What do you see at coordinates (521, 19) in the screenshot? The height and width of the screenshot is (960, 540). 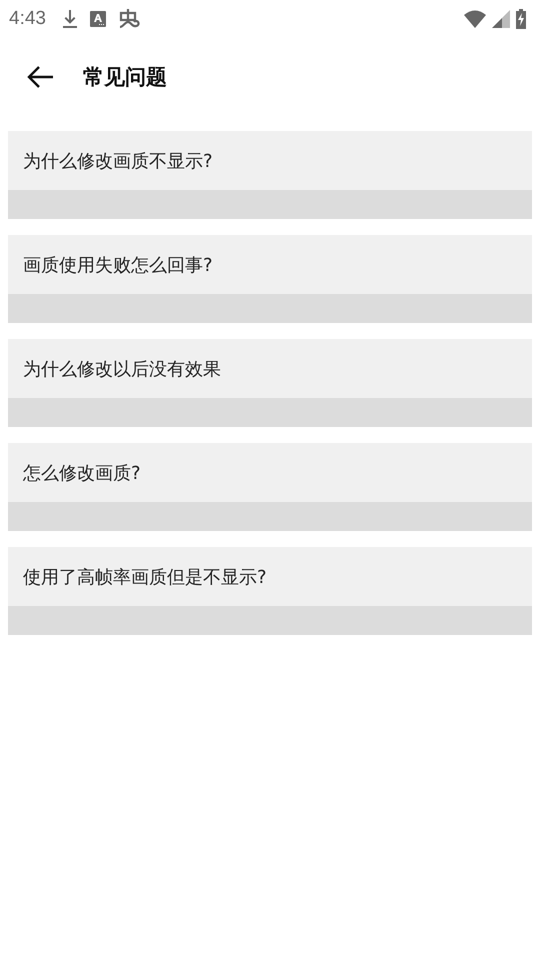 I see `battery-icon` at bounding box center [521, 19].